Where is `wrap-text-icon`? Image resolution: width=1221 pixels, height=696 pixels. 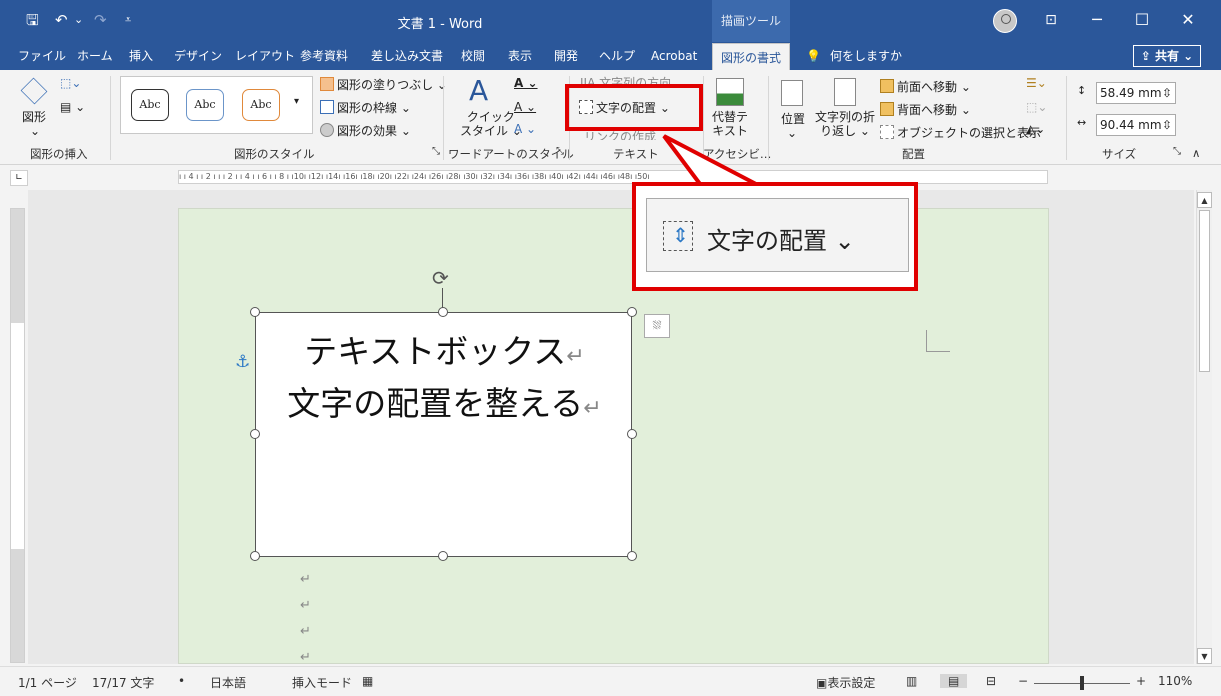 wrap-text-icon is located at coordinates (845, 92).